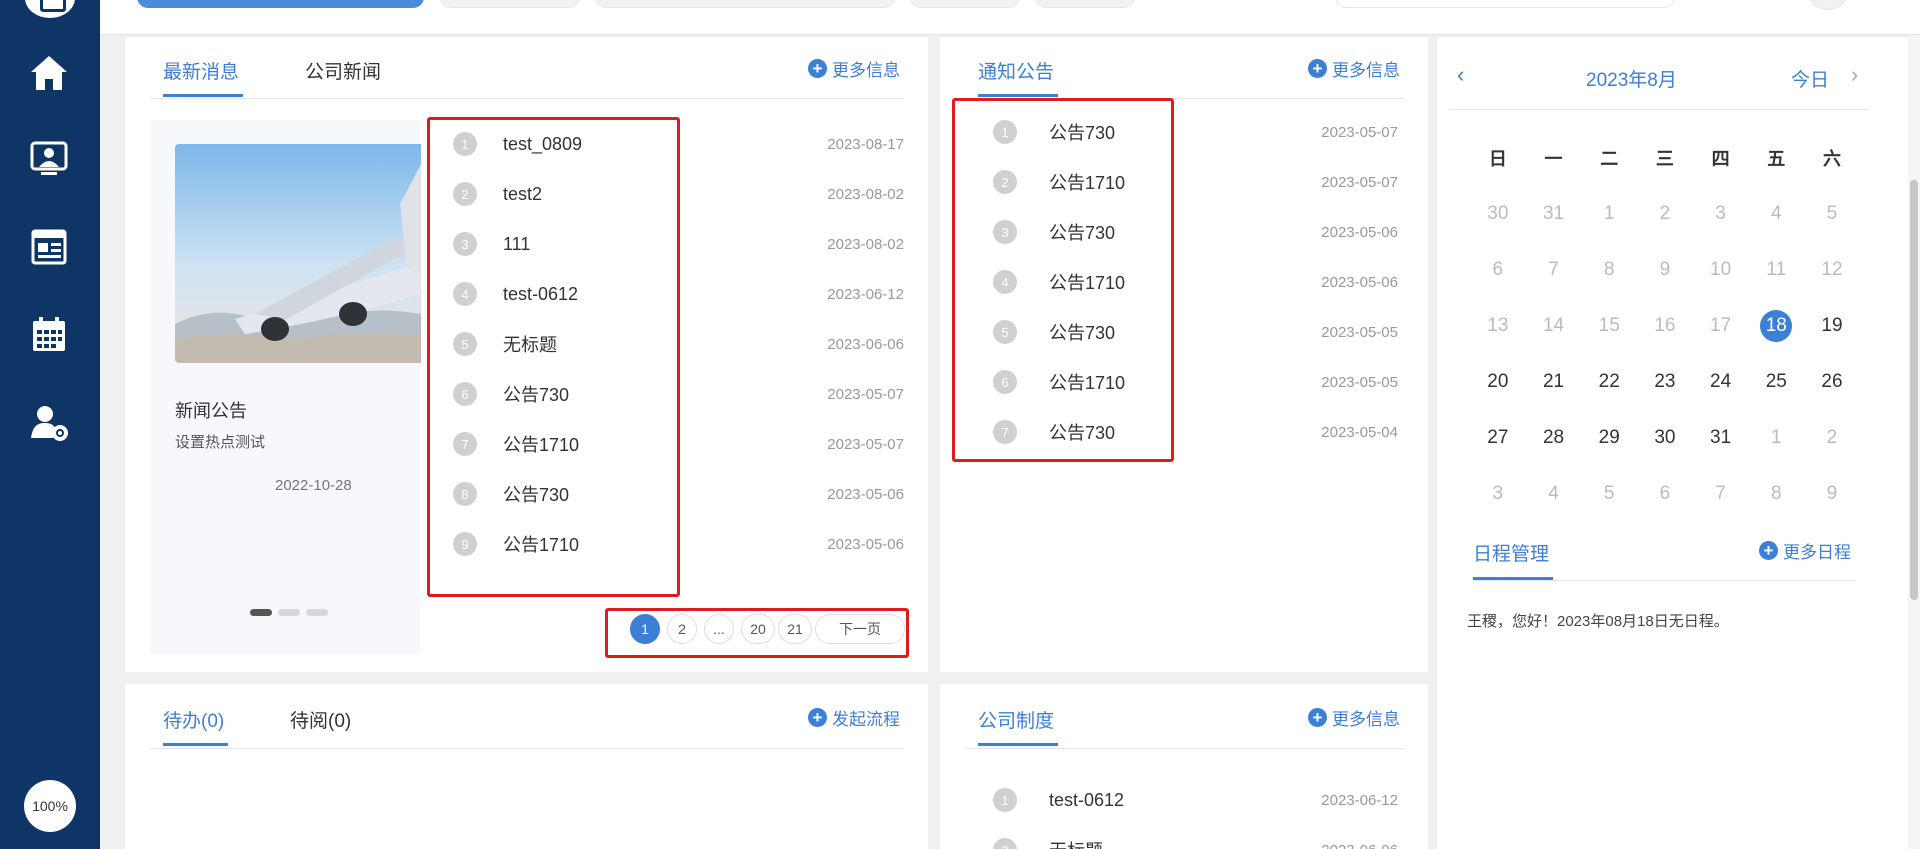 Image resolution: width=1920 pixels, height=849 pixels. Describe the element at coordinates (1554, 438) in the screenshot. I see `calendar-day: 28` at that location.